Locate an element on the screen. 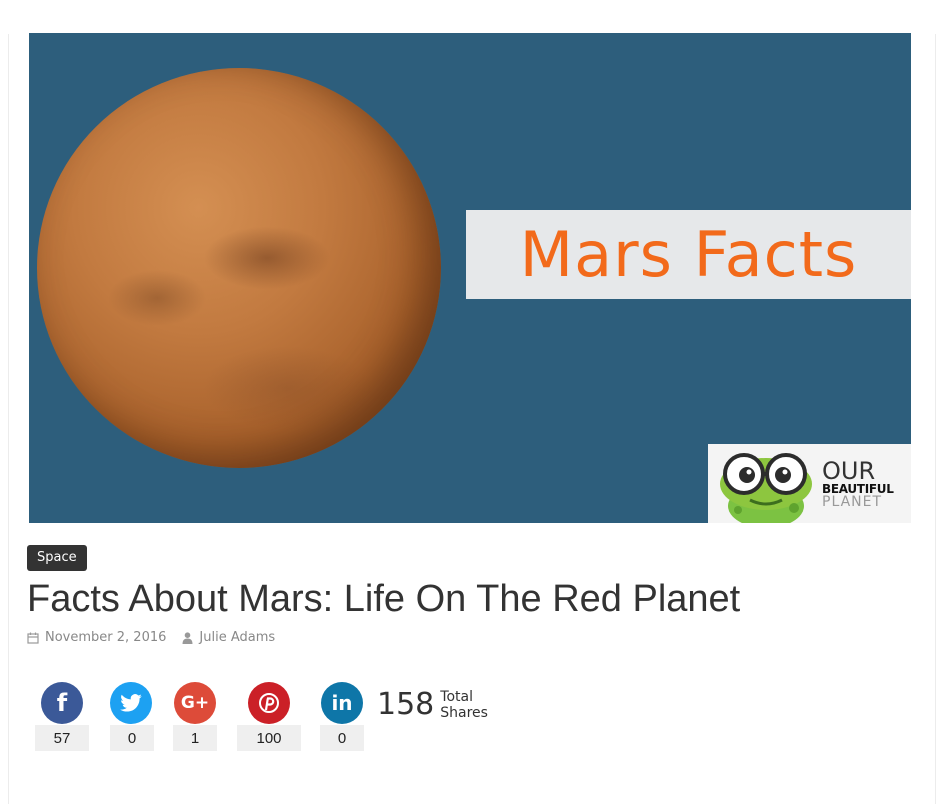 Image resolution: width=944 pixels, height=804 pixels. pinterest-icon is located at coordinates (269, 703).